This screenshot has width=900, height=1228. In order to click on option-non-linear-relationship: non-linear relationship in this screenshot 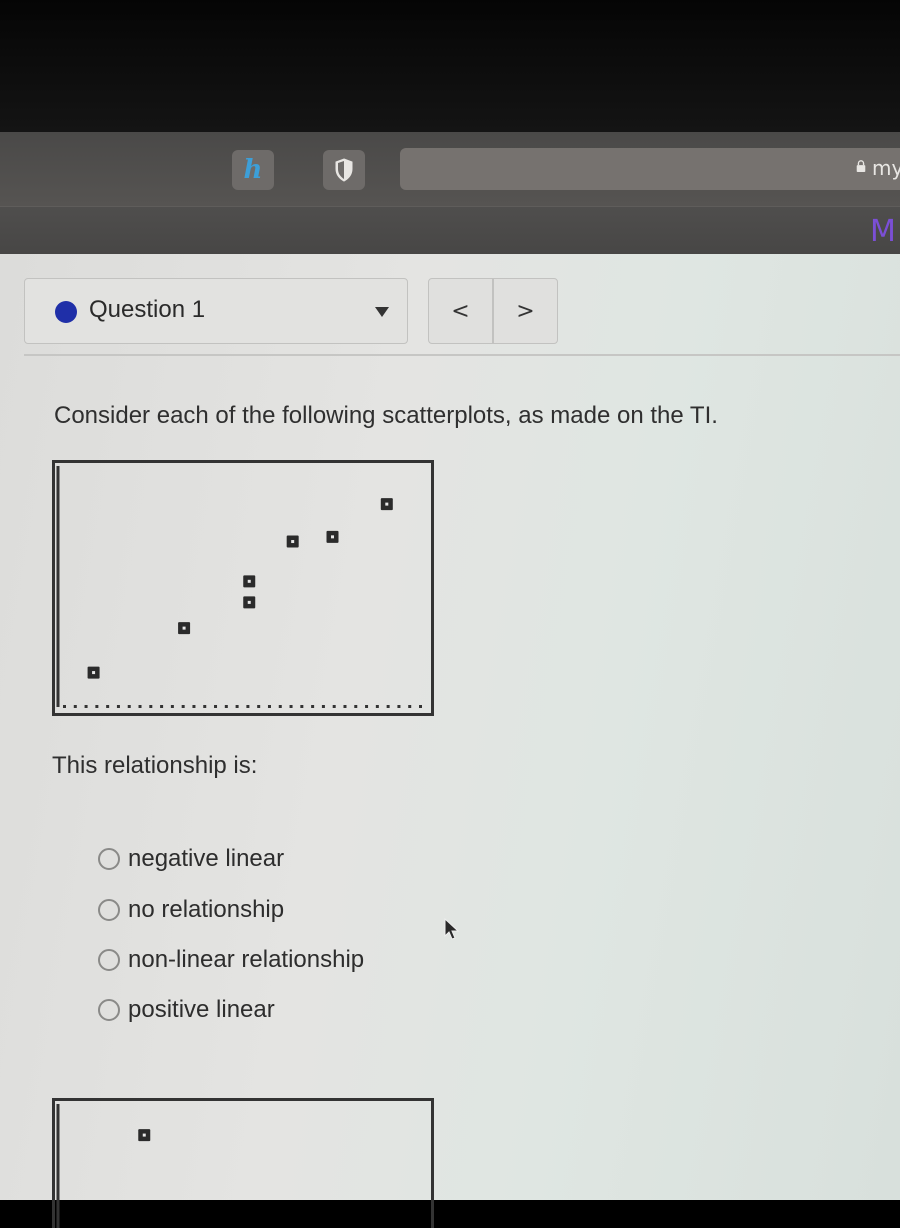, I will do `click(231, 960)`.